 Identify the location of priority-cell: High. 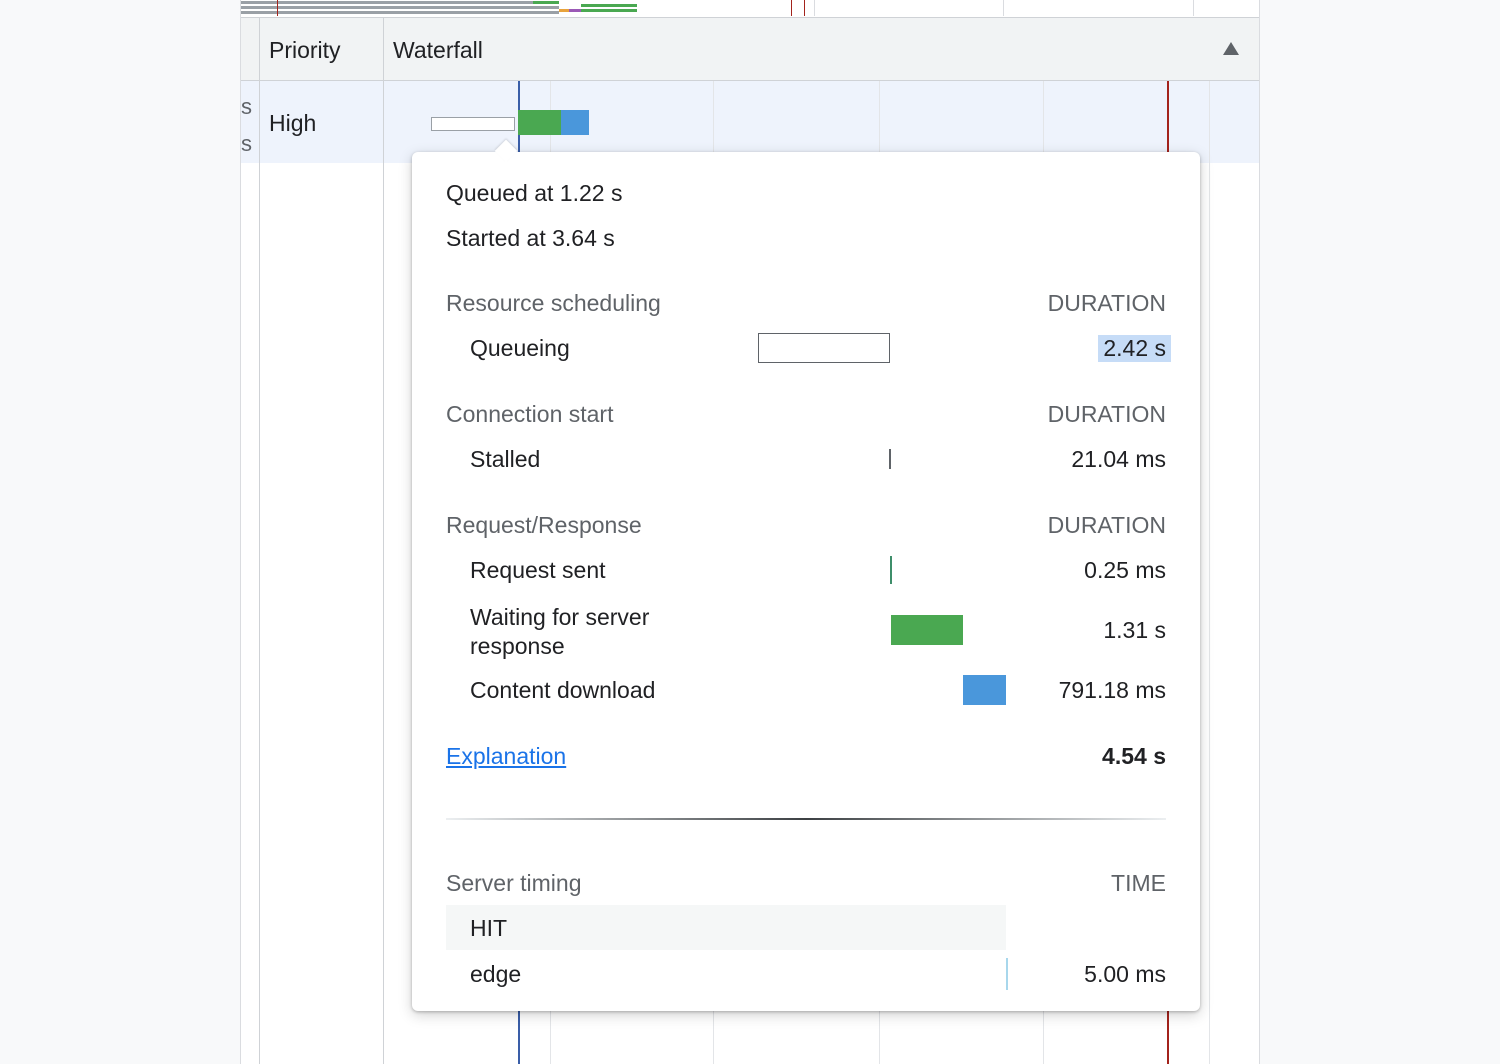
(293, 123).